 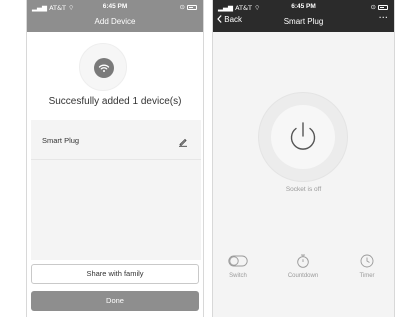 I want to click on power-icon, so click(x=303, y=136).